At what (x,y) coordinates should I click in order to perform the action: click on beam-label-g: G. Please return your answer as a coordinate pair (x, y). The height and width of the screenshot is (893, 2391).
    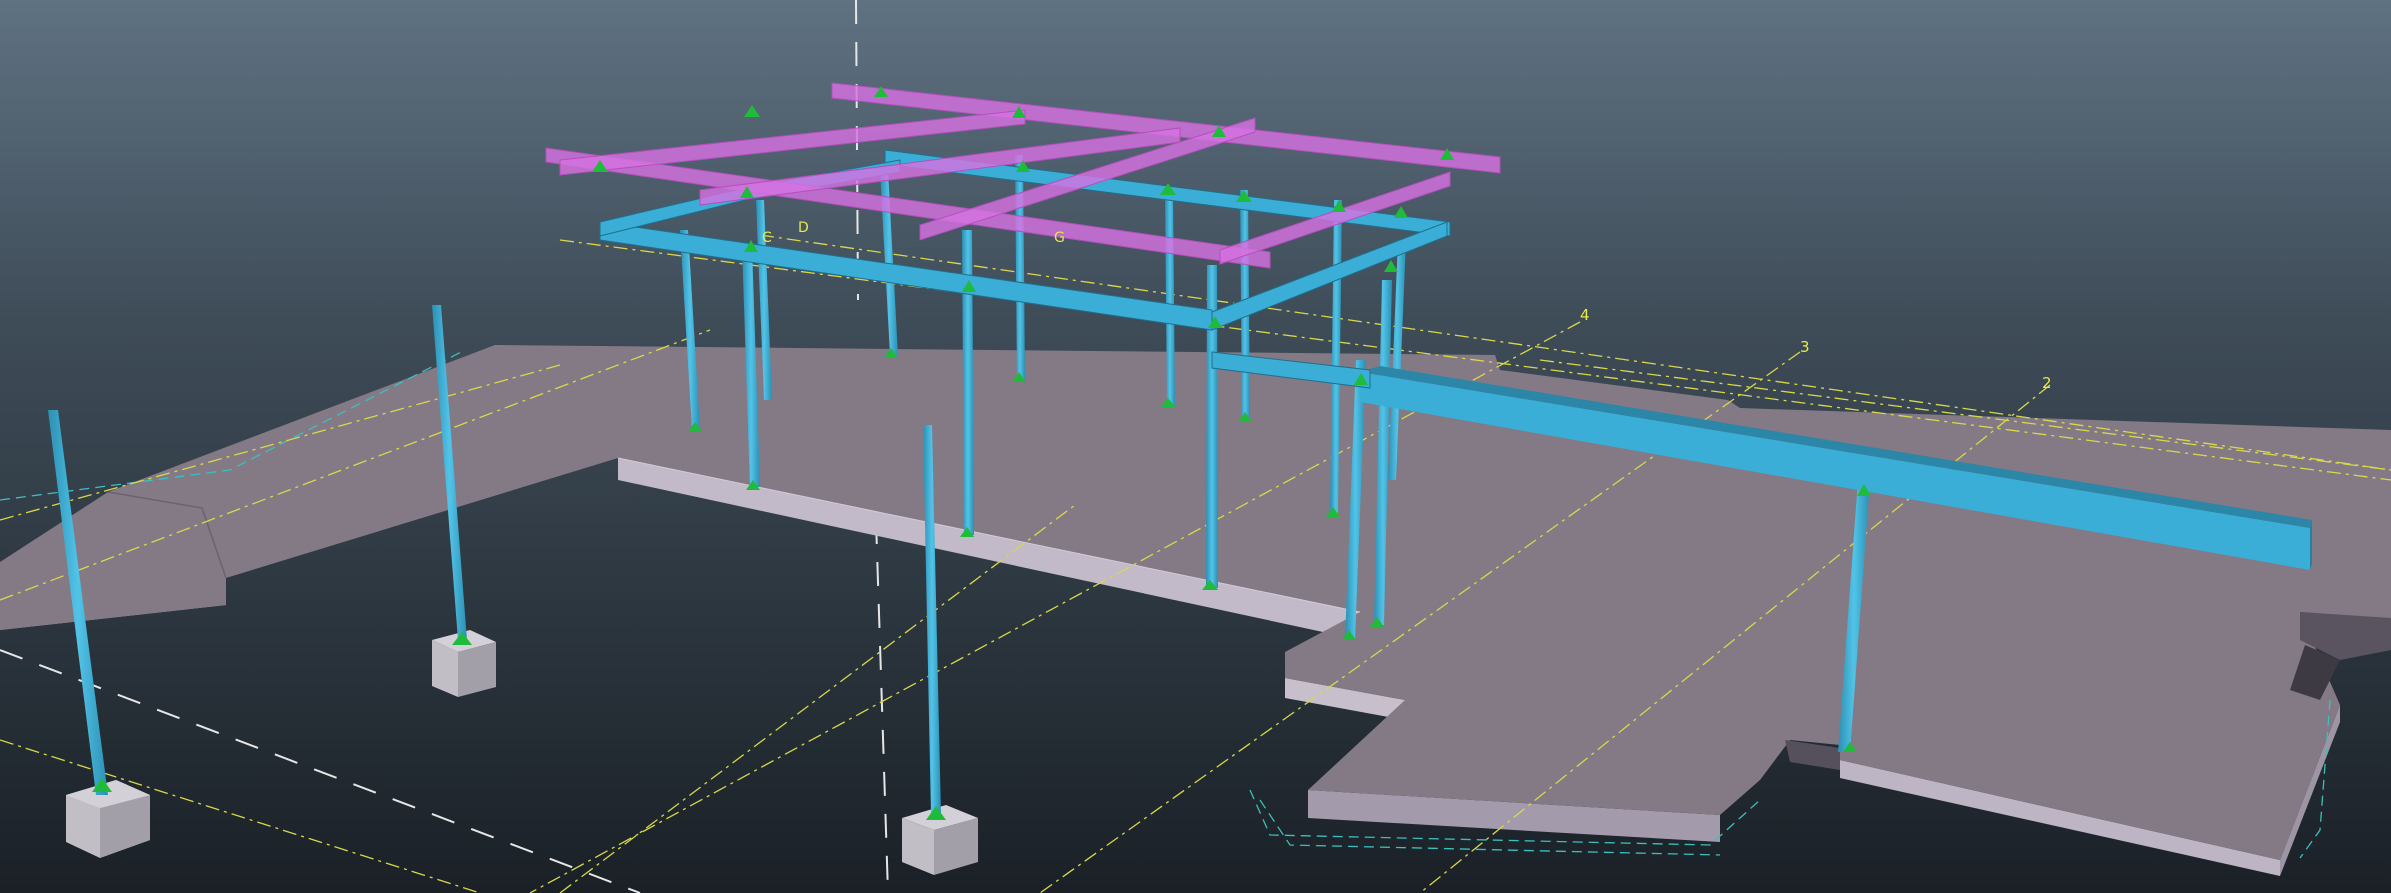
    Looking at the image, I should click on (1059, 238).